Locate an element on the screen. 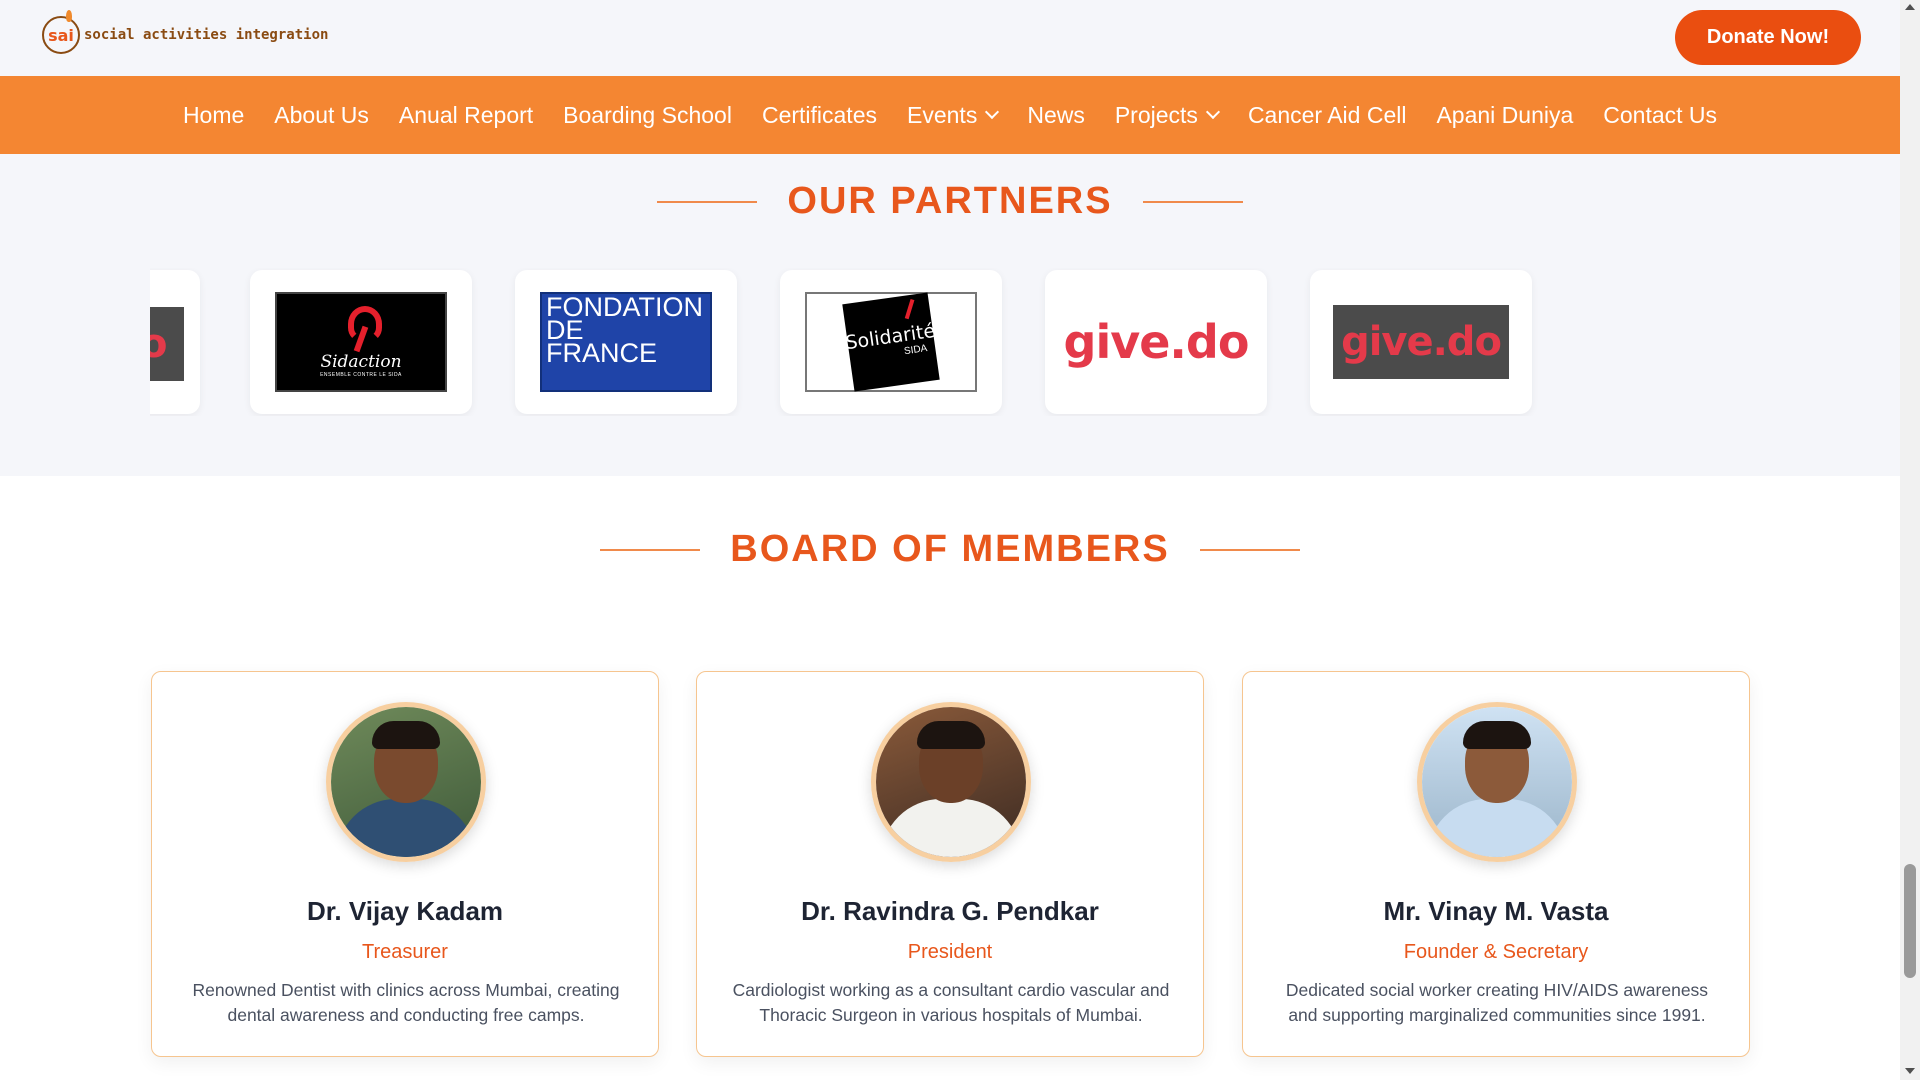 The width and height of the screenshot is (1920, 1080). site-logo: sai social activities integration is located at coordinates (185, 32).